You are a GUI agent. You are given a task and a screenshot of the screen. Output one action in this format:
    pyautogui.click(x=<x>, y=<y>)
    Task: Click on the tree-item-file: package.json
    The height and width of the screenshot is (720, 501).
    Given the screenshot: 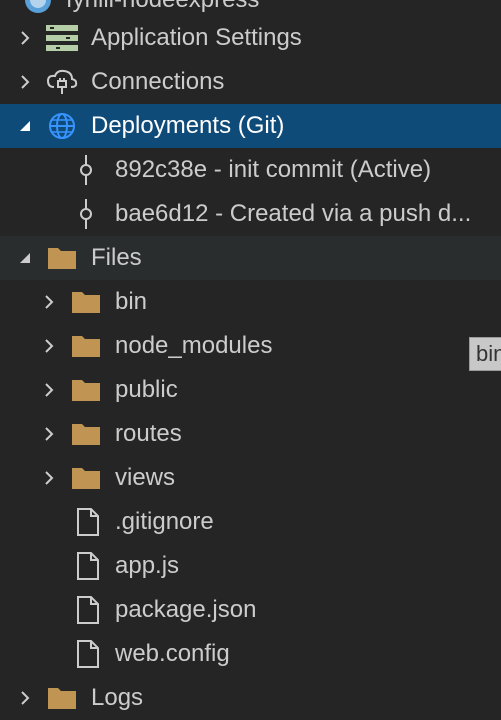 What is the action you would take?
    pyautogui.click(x=250, y=610)
    